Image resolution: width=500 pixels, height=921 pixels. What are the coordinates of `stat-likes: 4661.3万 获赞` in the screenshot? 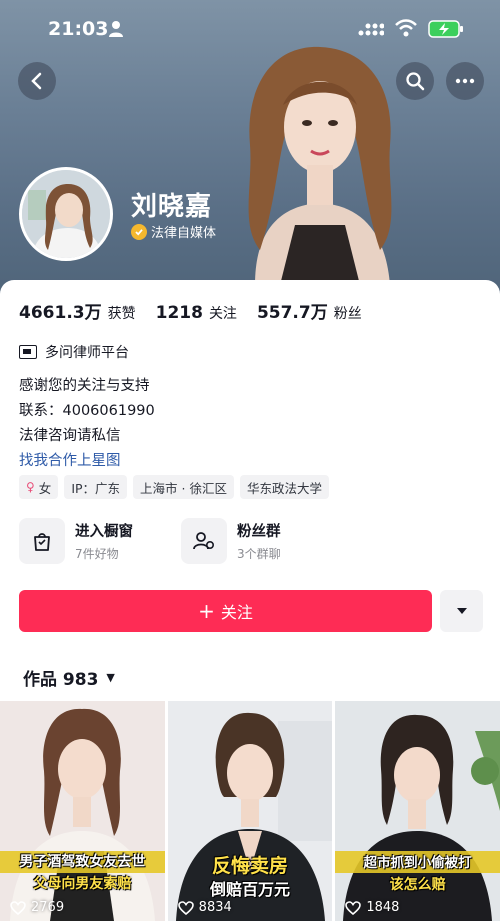 It's located at (77, 310).